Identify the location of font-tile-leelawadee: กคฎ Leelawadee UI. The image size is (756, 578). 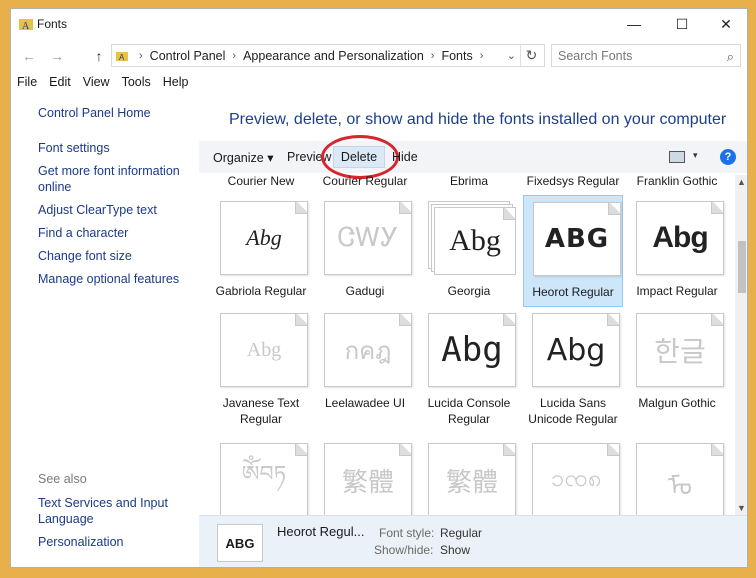
(365, 363).